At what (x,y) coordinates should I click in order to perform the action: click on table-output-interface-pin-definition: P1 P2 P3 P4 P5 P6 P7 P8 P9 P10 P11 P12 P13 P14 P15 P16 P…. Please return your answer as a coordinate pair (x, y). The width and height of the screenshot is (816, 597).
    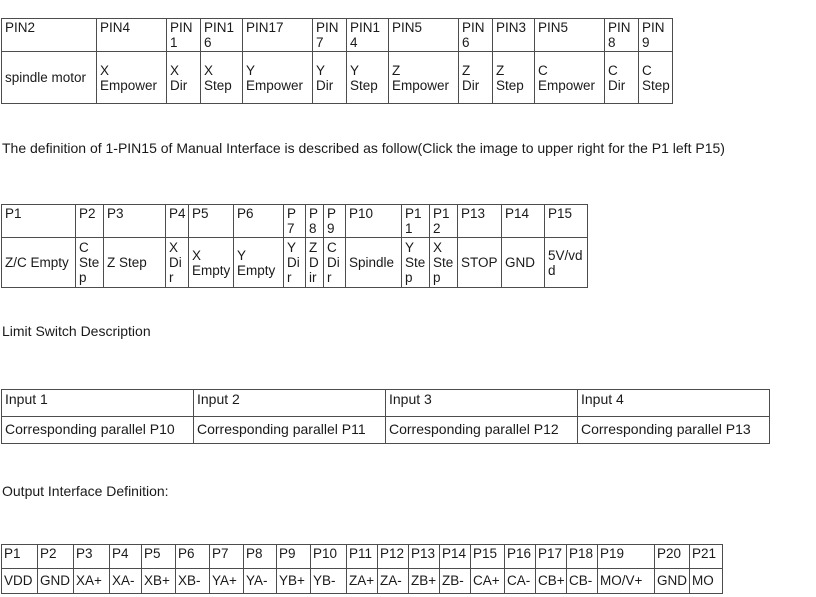
    Looking at the image, I should click on (362, 569).